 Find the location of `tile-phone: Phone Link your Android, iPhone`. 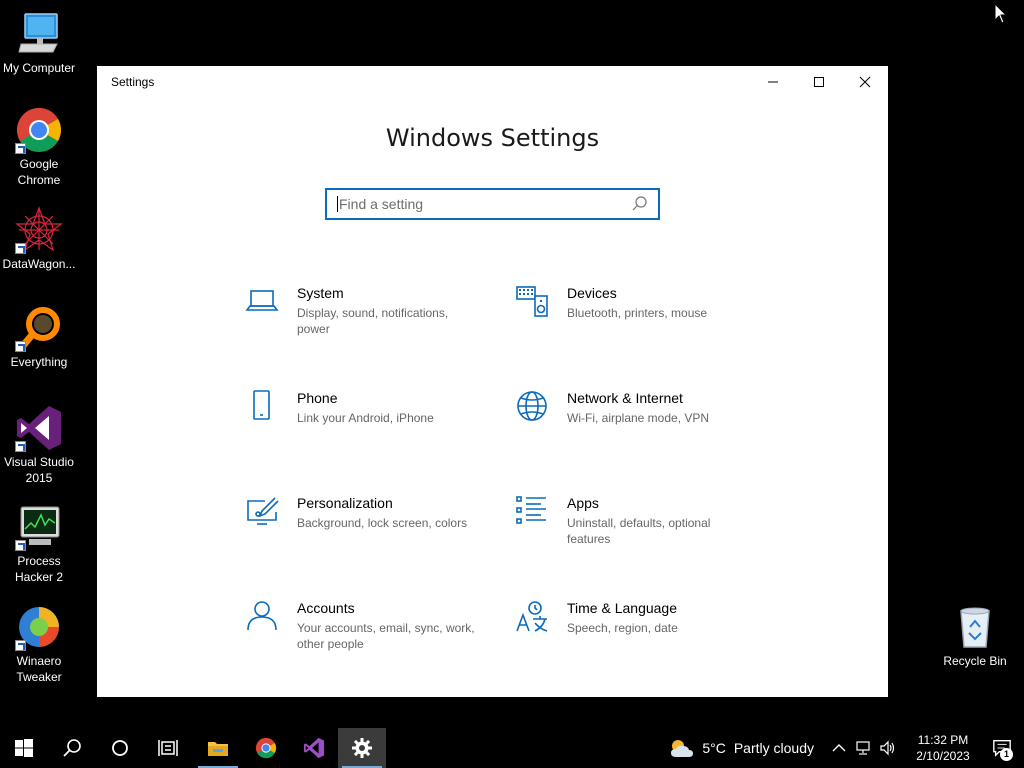

tile-phone: Phone Link your Android, iPhone is located at coordinates (370, 424).